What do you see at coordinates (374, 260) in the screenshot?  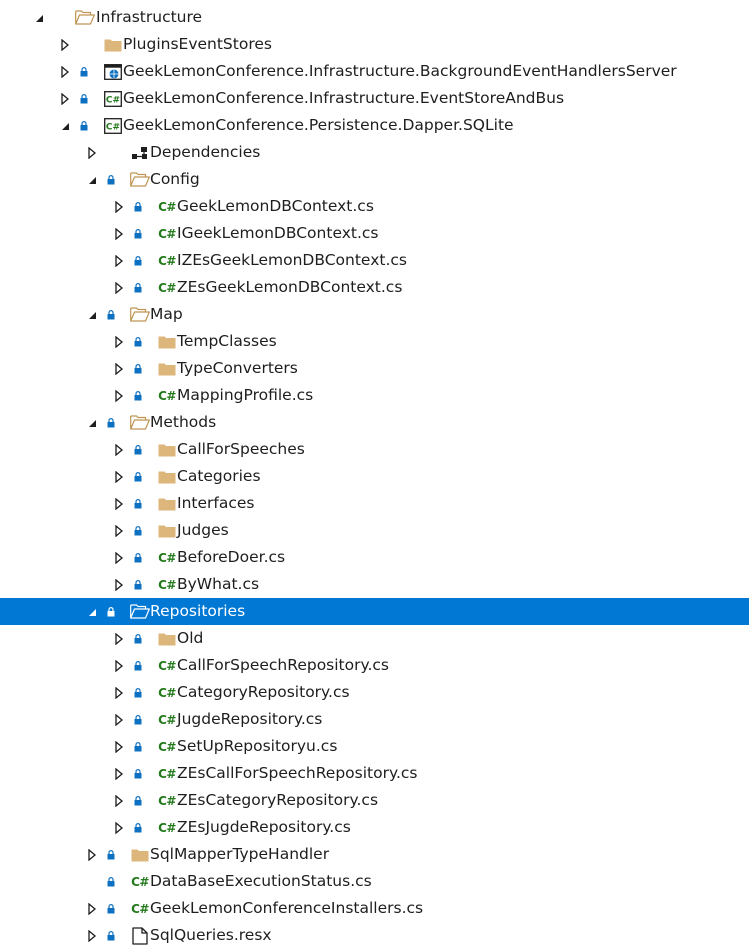 I see `tree-item-izesgeeklemondbcontext: C# IZEsGeekLemonDBContext.cs` at bounding box center [374, 260].